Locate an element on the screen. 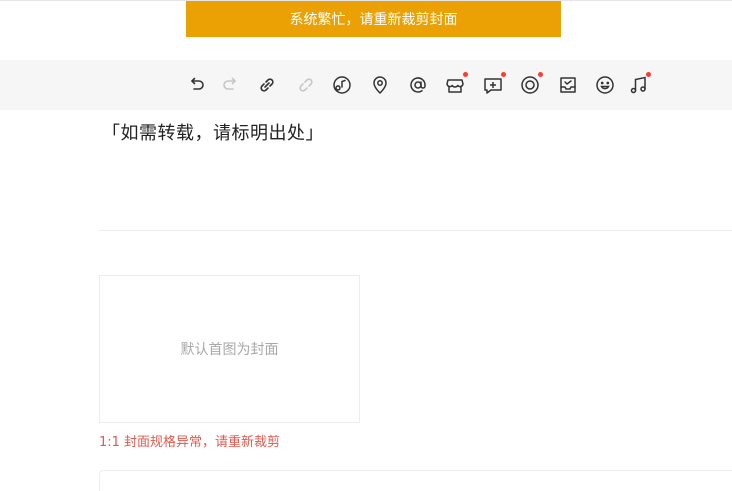  circle-target-icon is located at coordinates (530, 85).